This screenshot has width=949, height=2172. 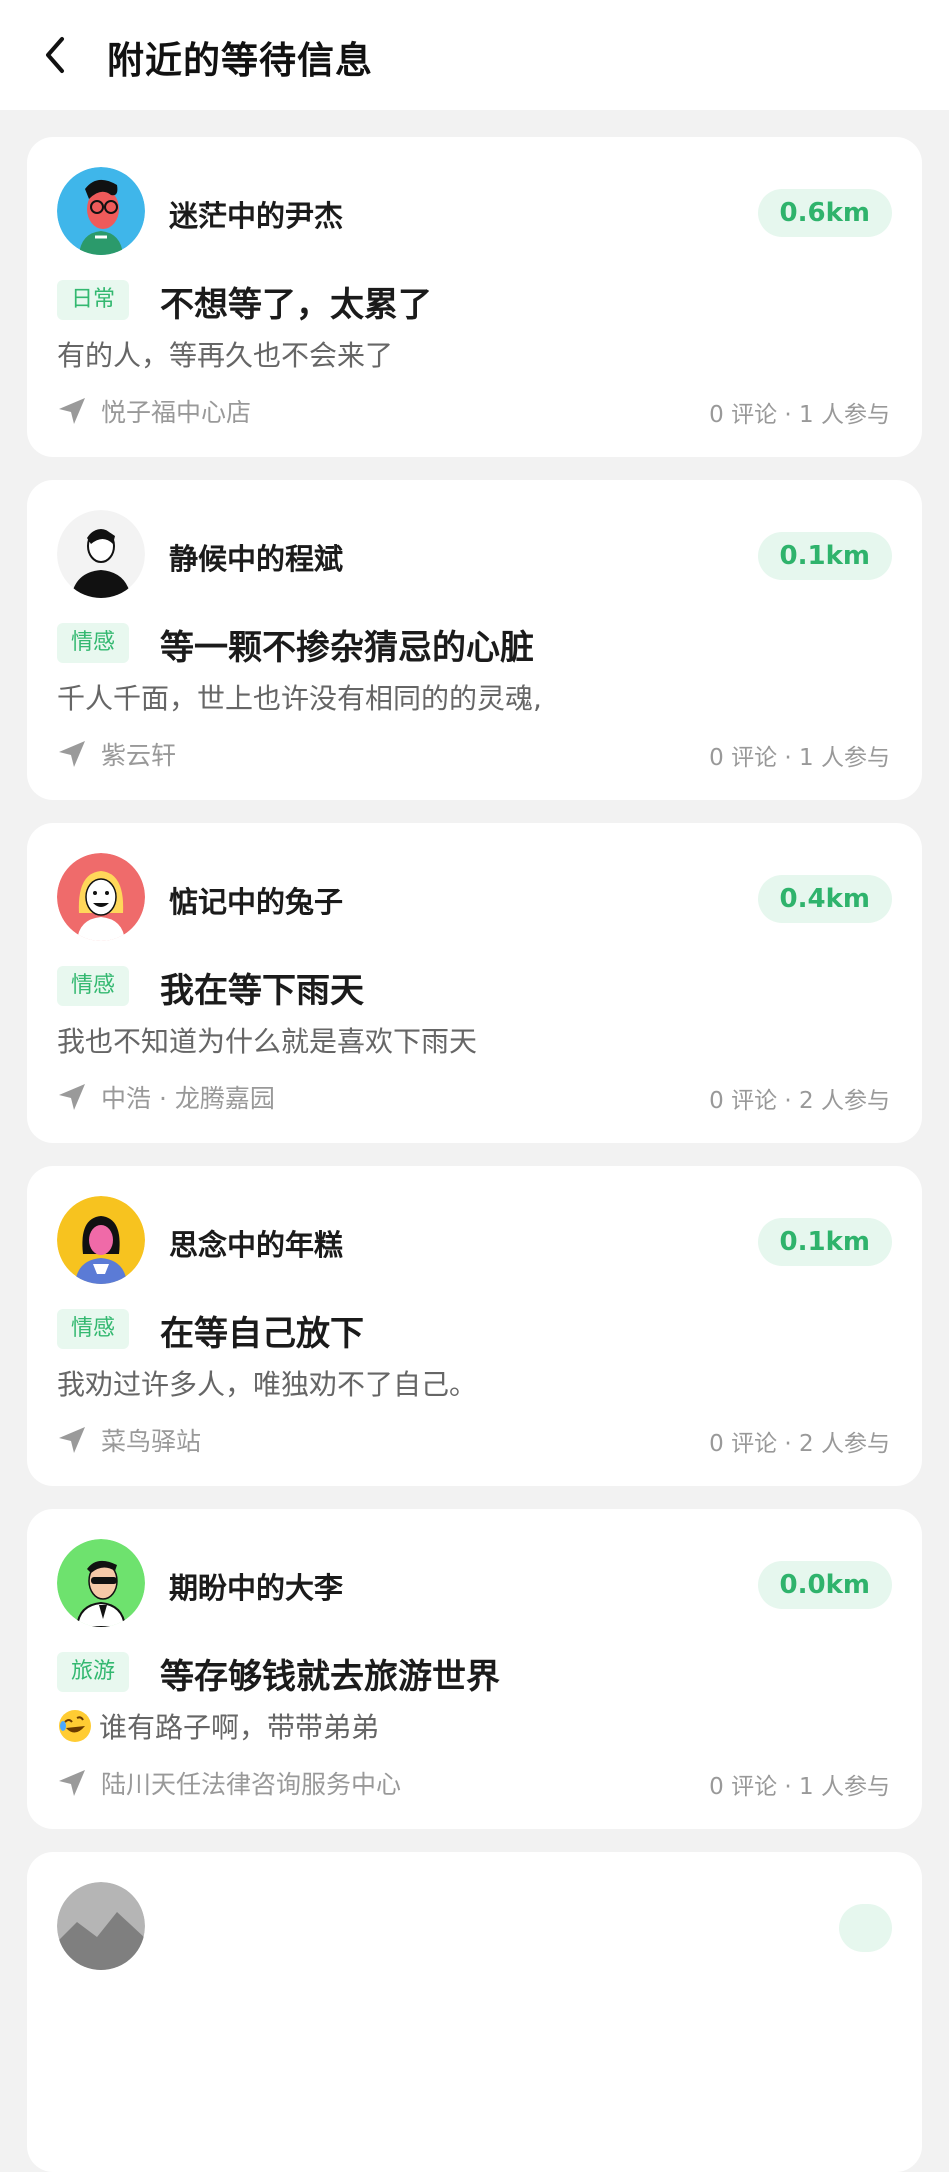 What do you see at coordinates (296, 305) in the screenshot?
I see `card-title: 不想等了，太累了` at bounding box center [296, 305].